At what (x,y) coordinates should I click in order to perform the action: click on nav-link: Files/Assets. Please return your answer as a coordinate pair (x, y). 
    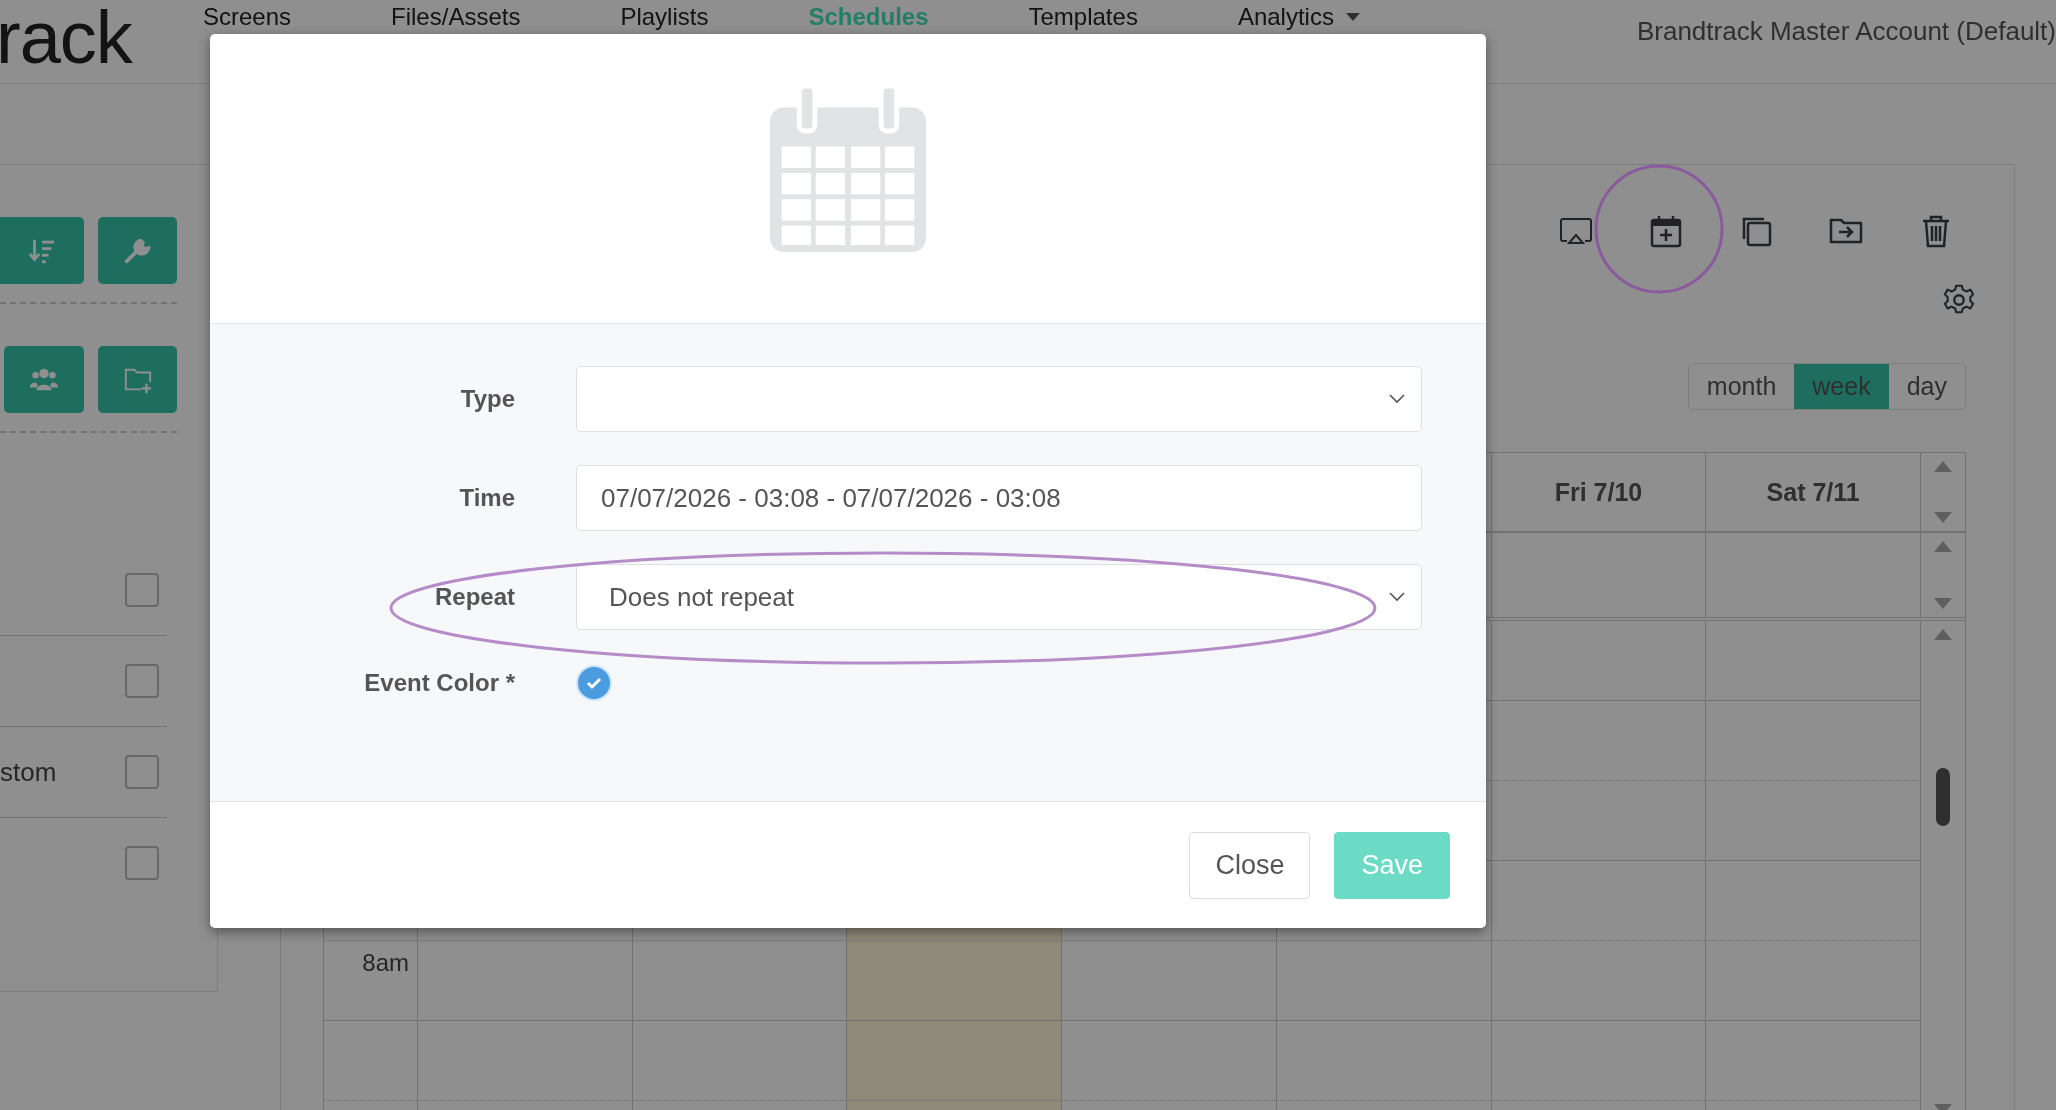
    Looking at the image, I should click on (456, 17).